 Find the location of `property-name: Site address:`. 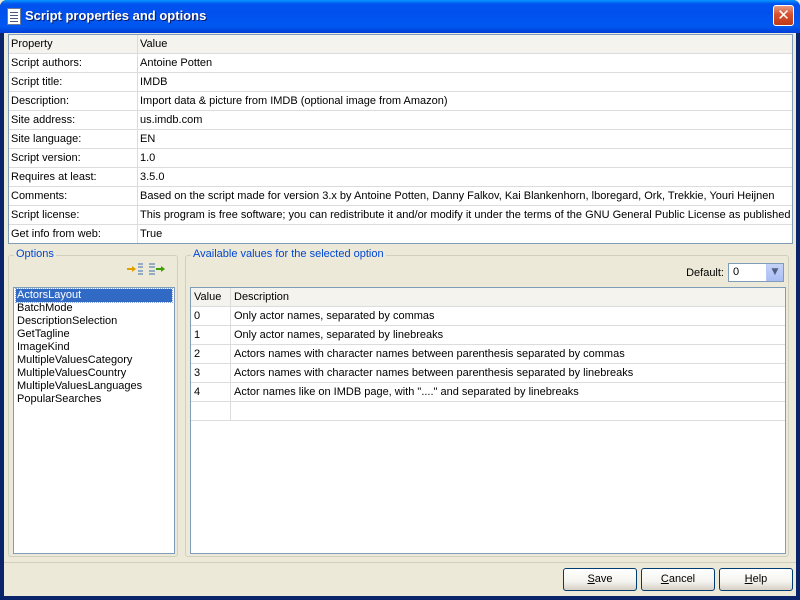

property-name: Site address: is located at coordinates (73, 120).